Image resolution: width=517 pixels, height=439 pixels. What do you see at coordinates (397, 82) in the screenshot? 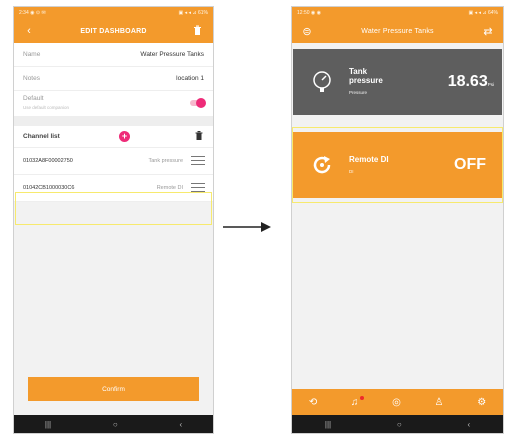
I see `channel-tile-tank-pressure: Tank pressure Pressure 18.63Psi` at bounding box center [397, 82].